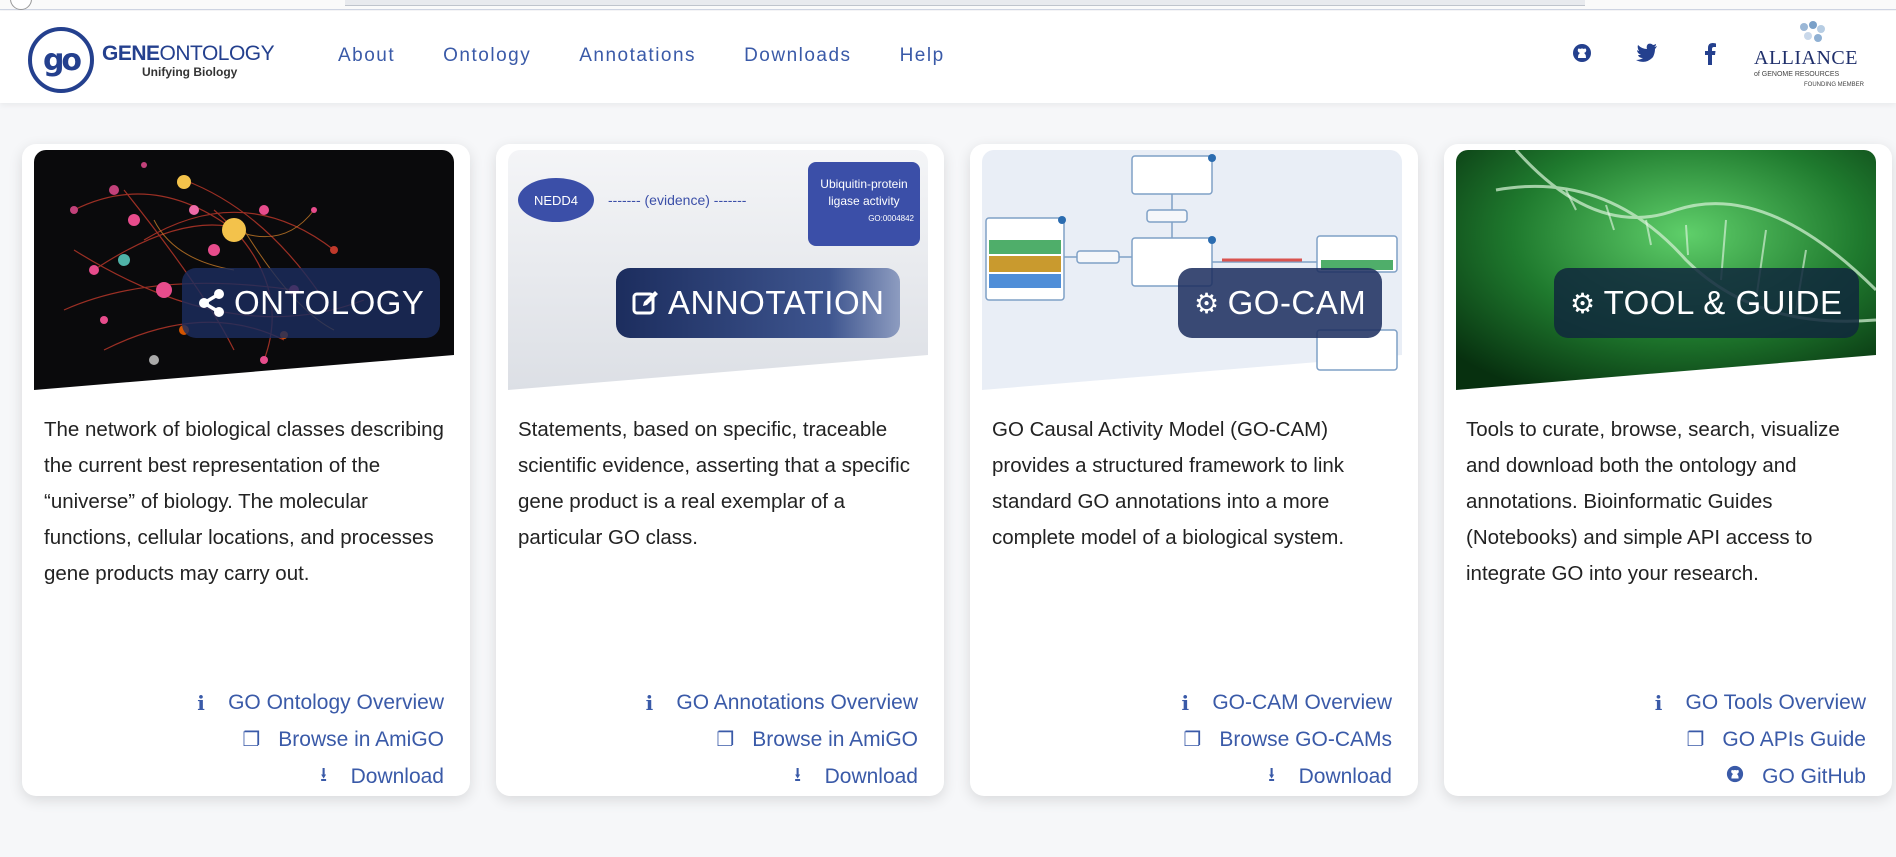  Describe the element at coordinates (1710, 57) in the screenshot. I see `facebook-icon` at that location.